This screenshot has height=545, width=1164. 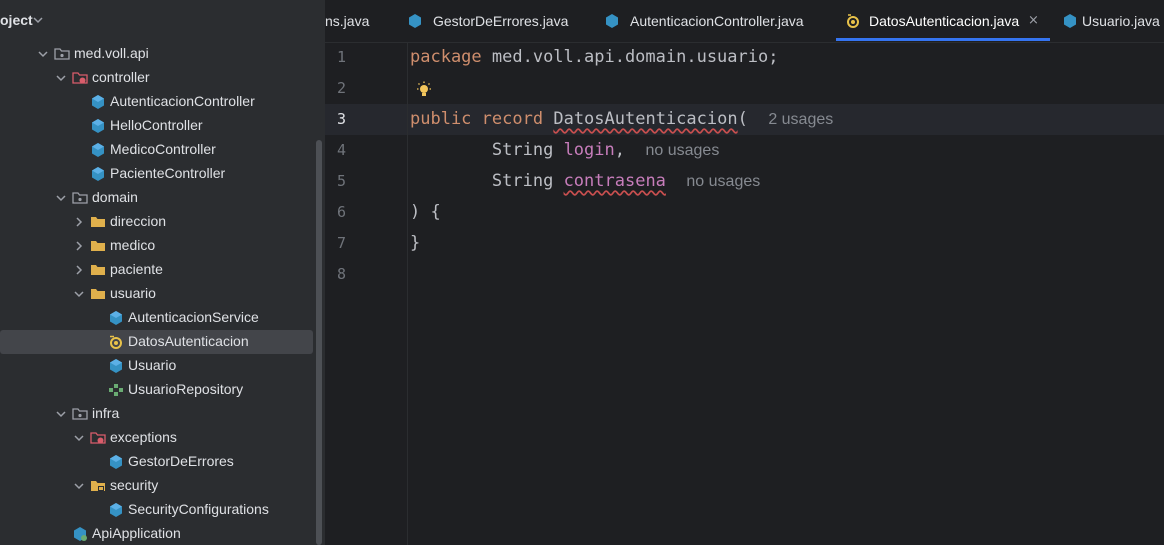 What do you see at coordinates (630, 57) in the screenshot?
I see `package-name: med.voll.api.domain.usuario;` at bounding box center [630, 57].